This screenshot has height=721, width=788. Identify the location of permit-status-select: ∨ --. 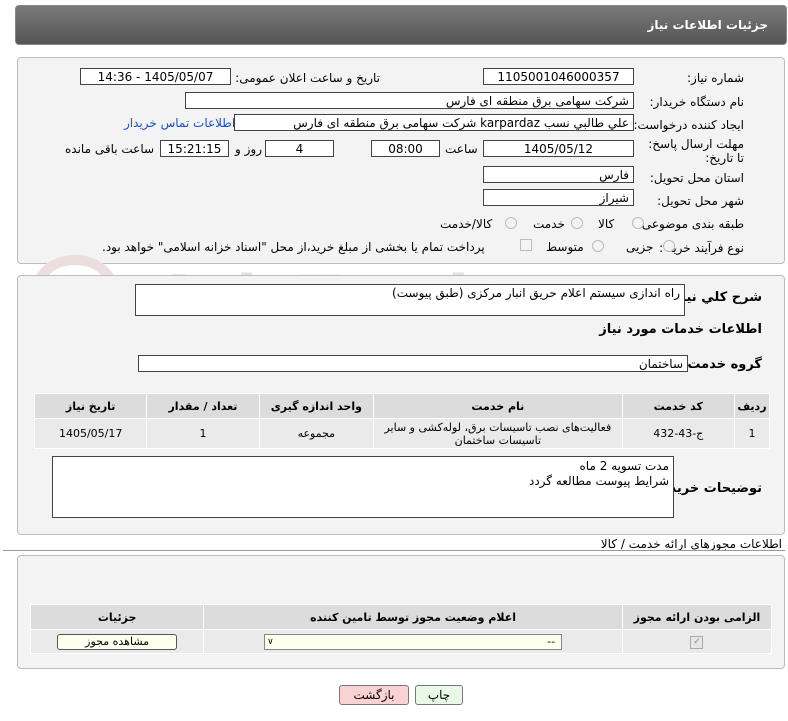
(413, 641).